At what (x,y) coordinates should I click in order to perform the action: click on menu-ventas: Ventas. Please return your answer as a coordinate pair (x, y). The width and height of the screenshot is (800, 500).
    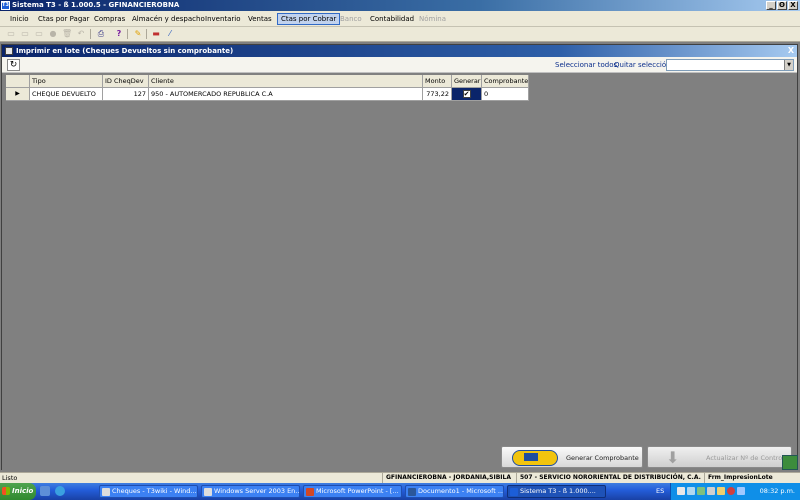
    Looking at the image, I should click on (260, 19).